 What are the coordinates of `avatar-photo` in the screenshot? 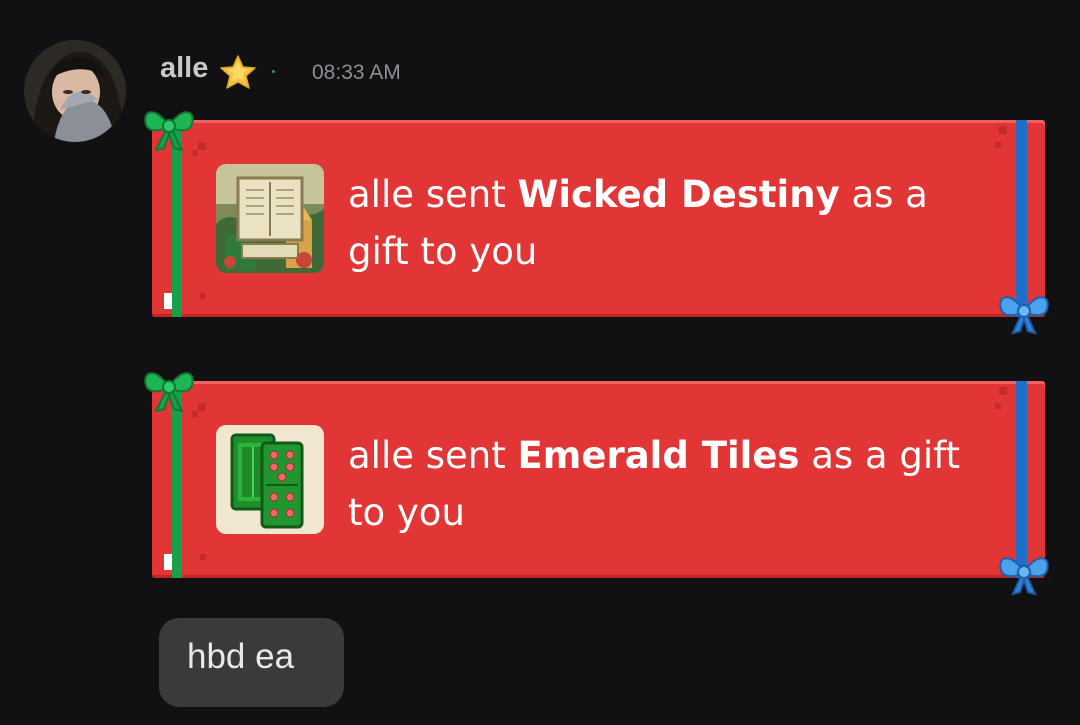 It's located at (75, 91).